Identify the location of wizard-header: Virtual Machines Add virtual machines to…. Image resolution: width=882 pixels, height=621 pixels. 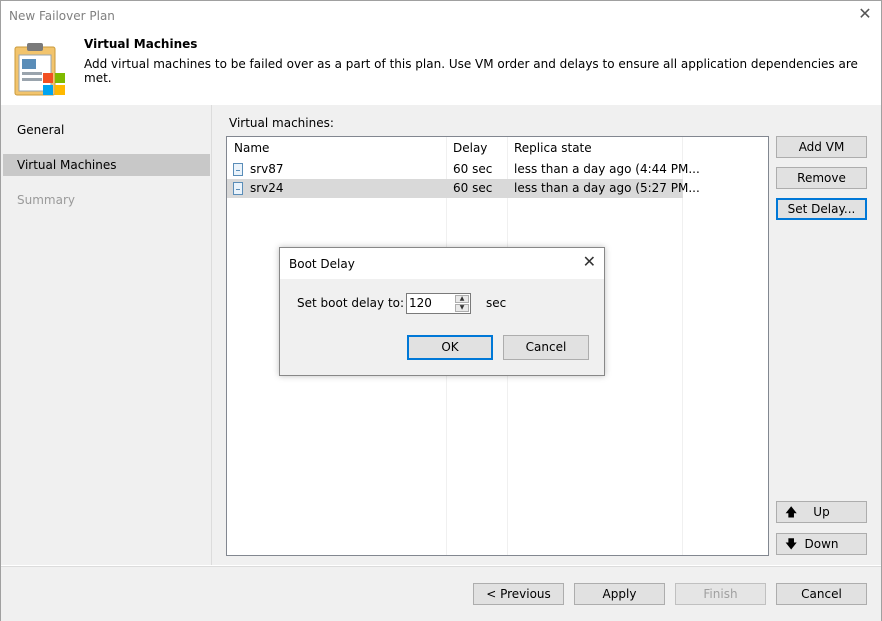
(441, 68).